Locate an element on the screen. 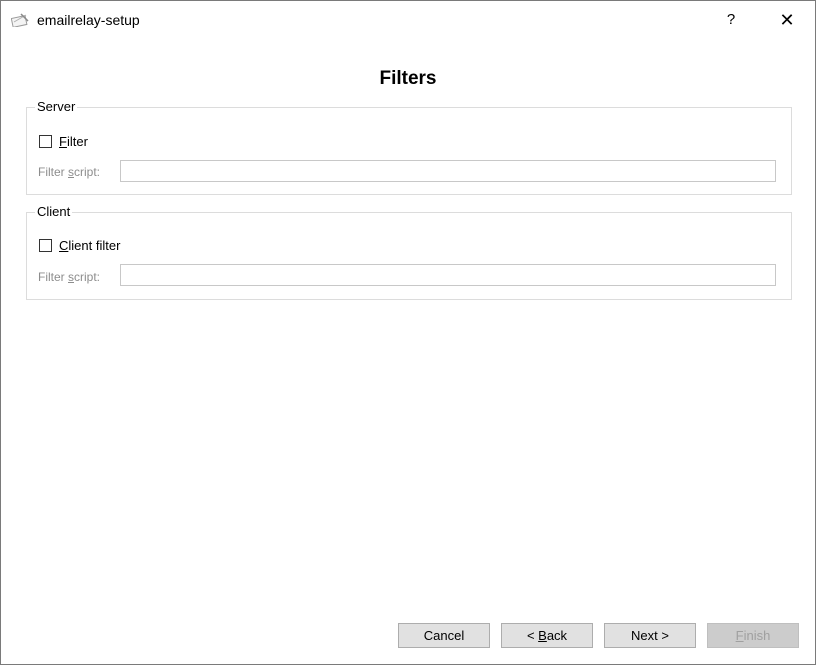  server-filter-checkbox-row: Filter is located at coordinates (63, 141).